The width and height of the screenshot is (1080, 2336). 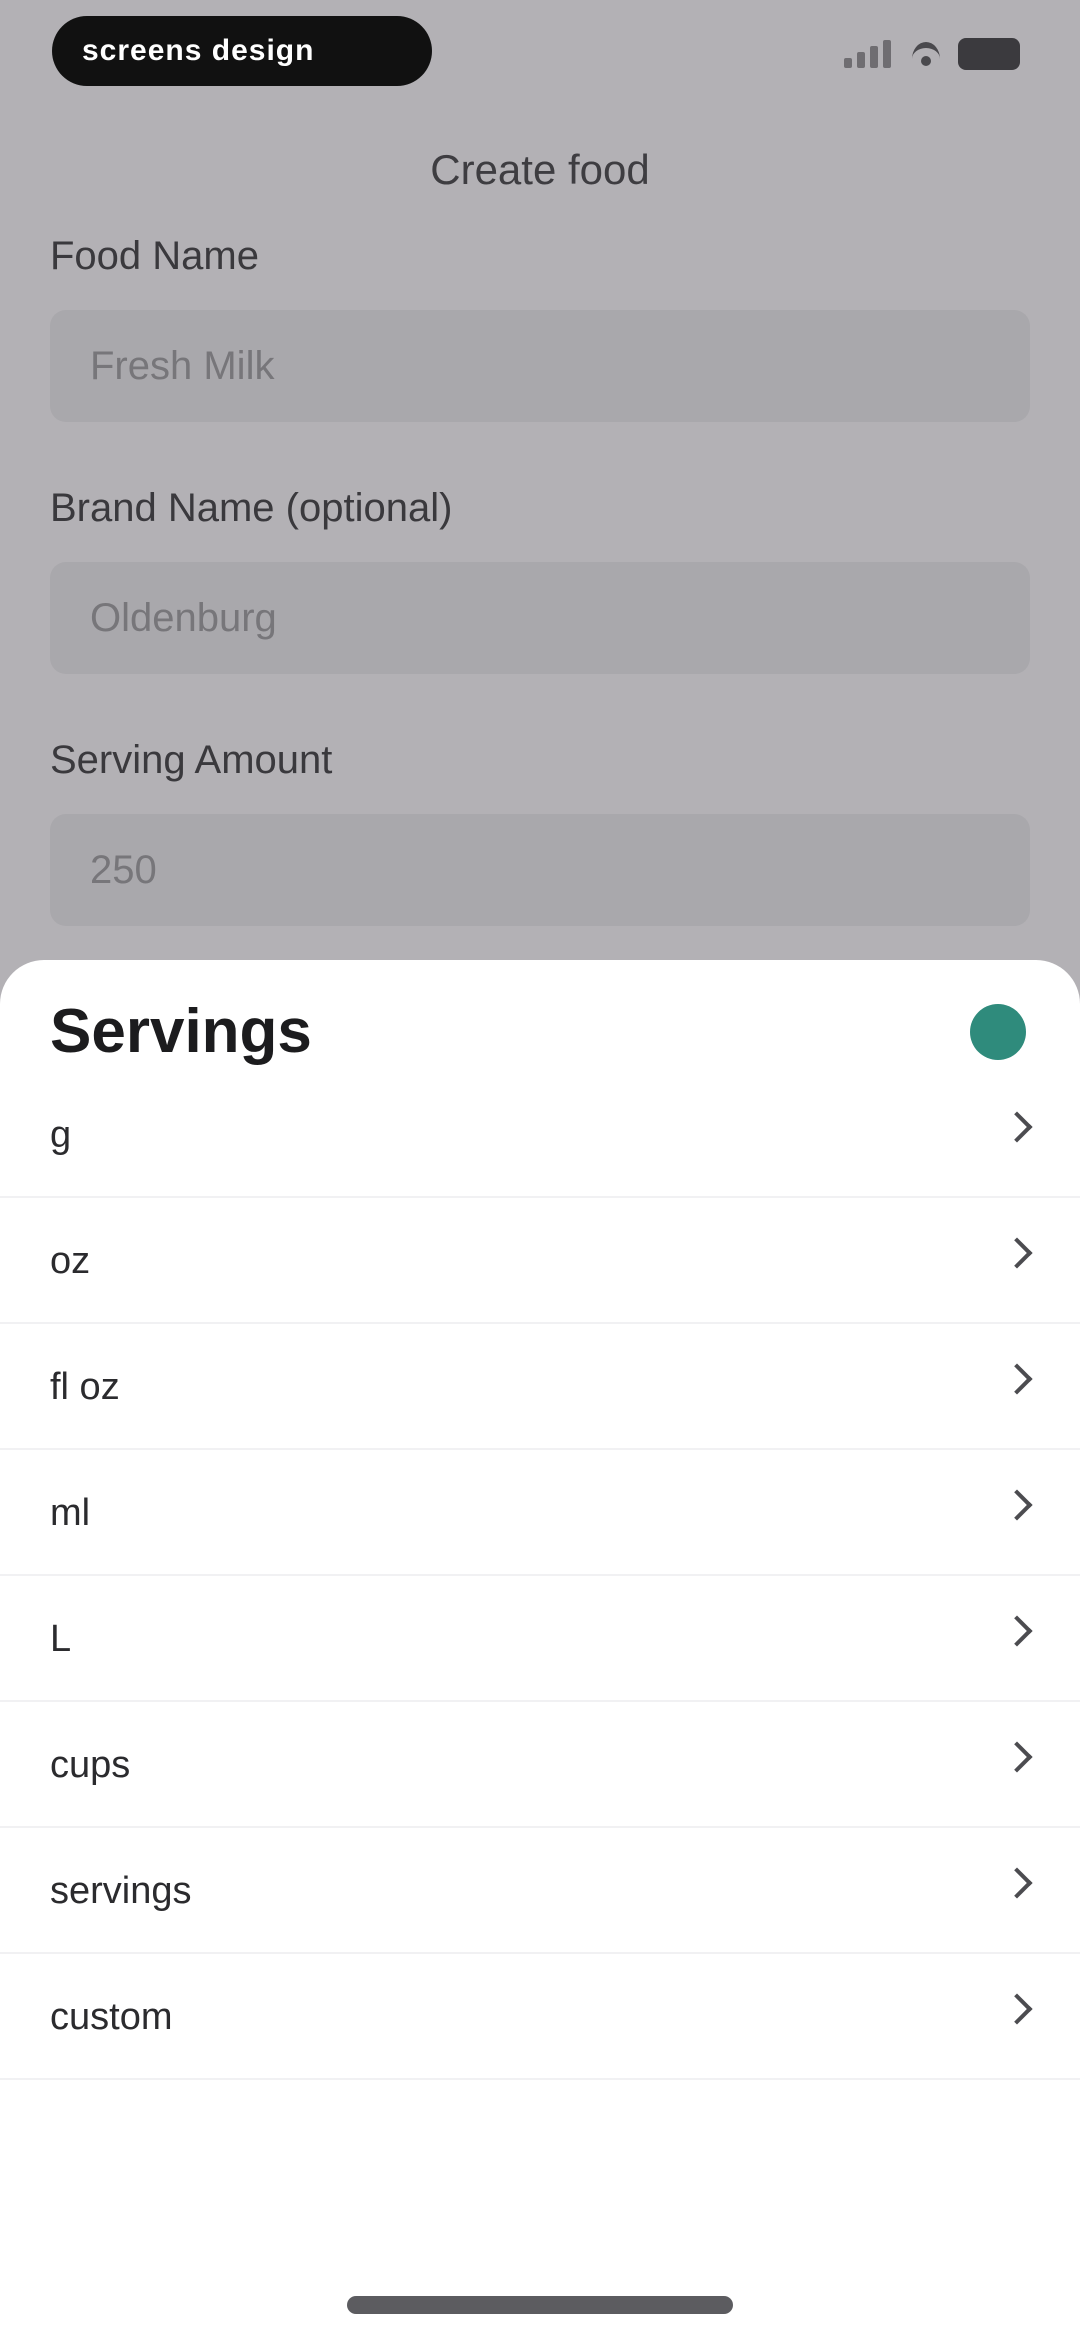 What do you see at coordinates (540, 2305) in the screenshot?
I see `home-indicator` at bounding box center [540, 2305].